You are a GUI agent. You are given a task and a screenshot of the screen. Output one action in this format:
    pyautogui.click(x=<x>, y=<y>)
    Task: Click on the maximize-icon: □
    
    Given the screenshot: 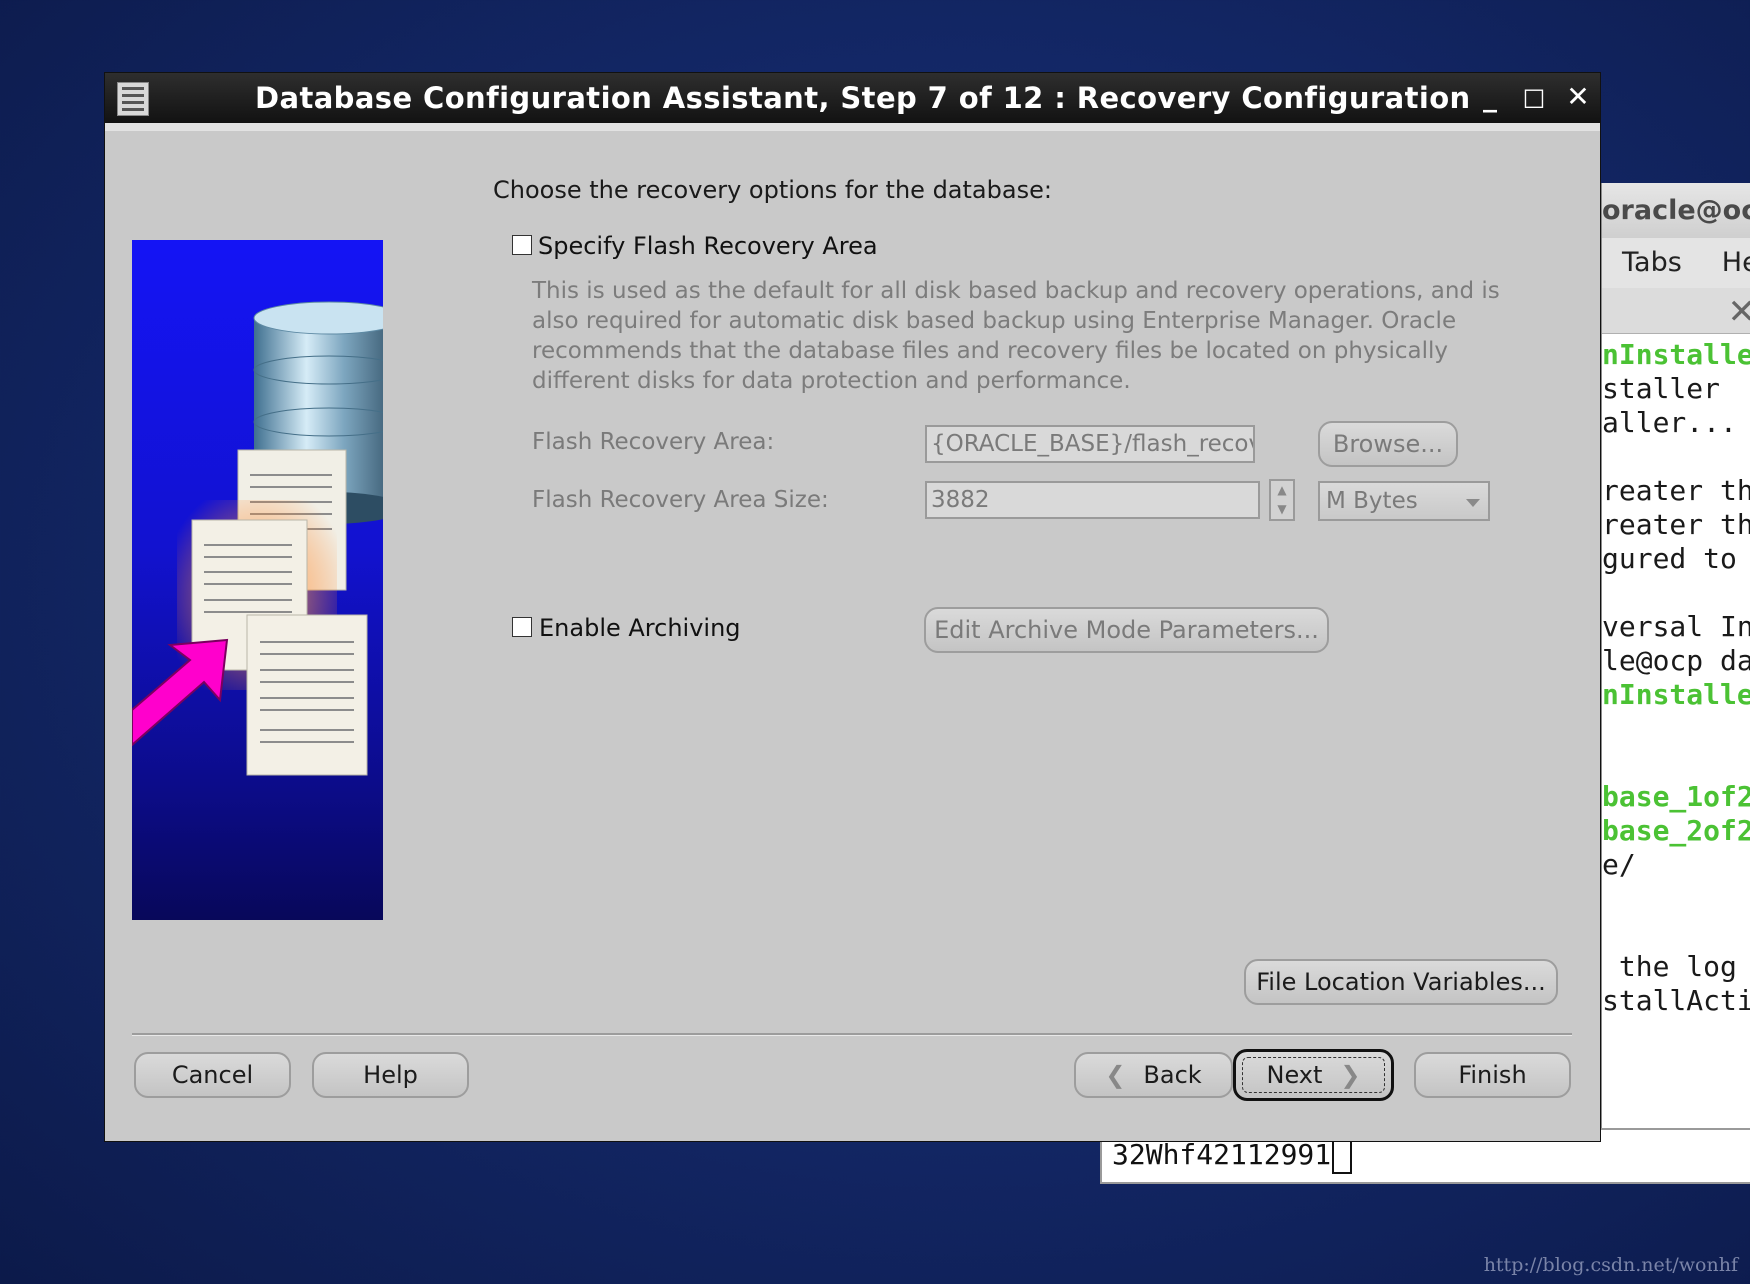 What is the action you would take?
    pyautogui.click(x=1534, y=97)
    